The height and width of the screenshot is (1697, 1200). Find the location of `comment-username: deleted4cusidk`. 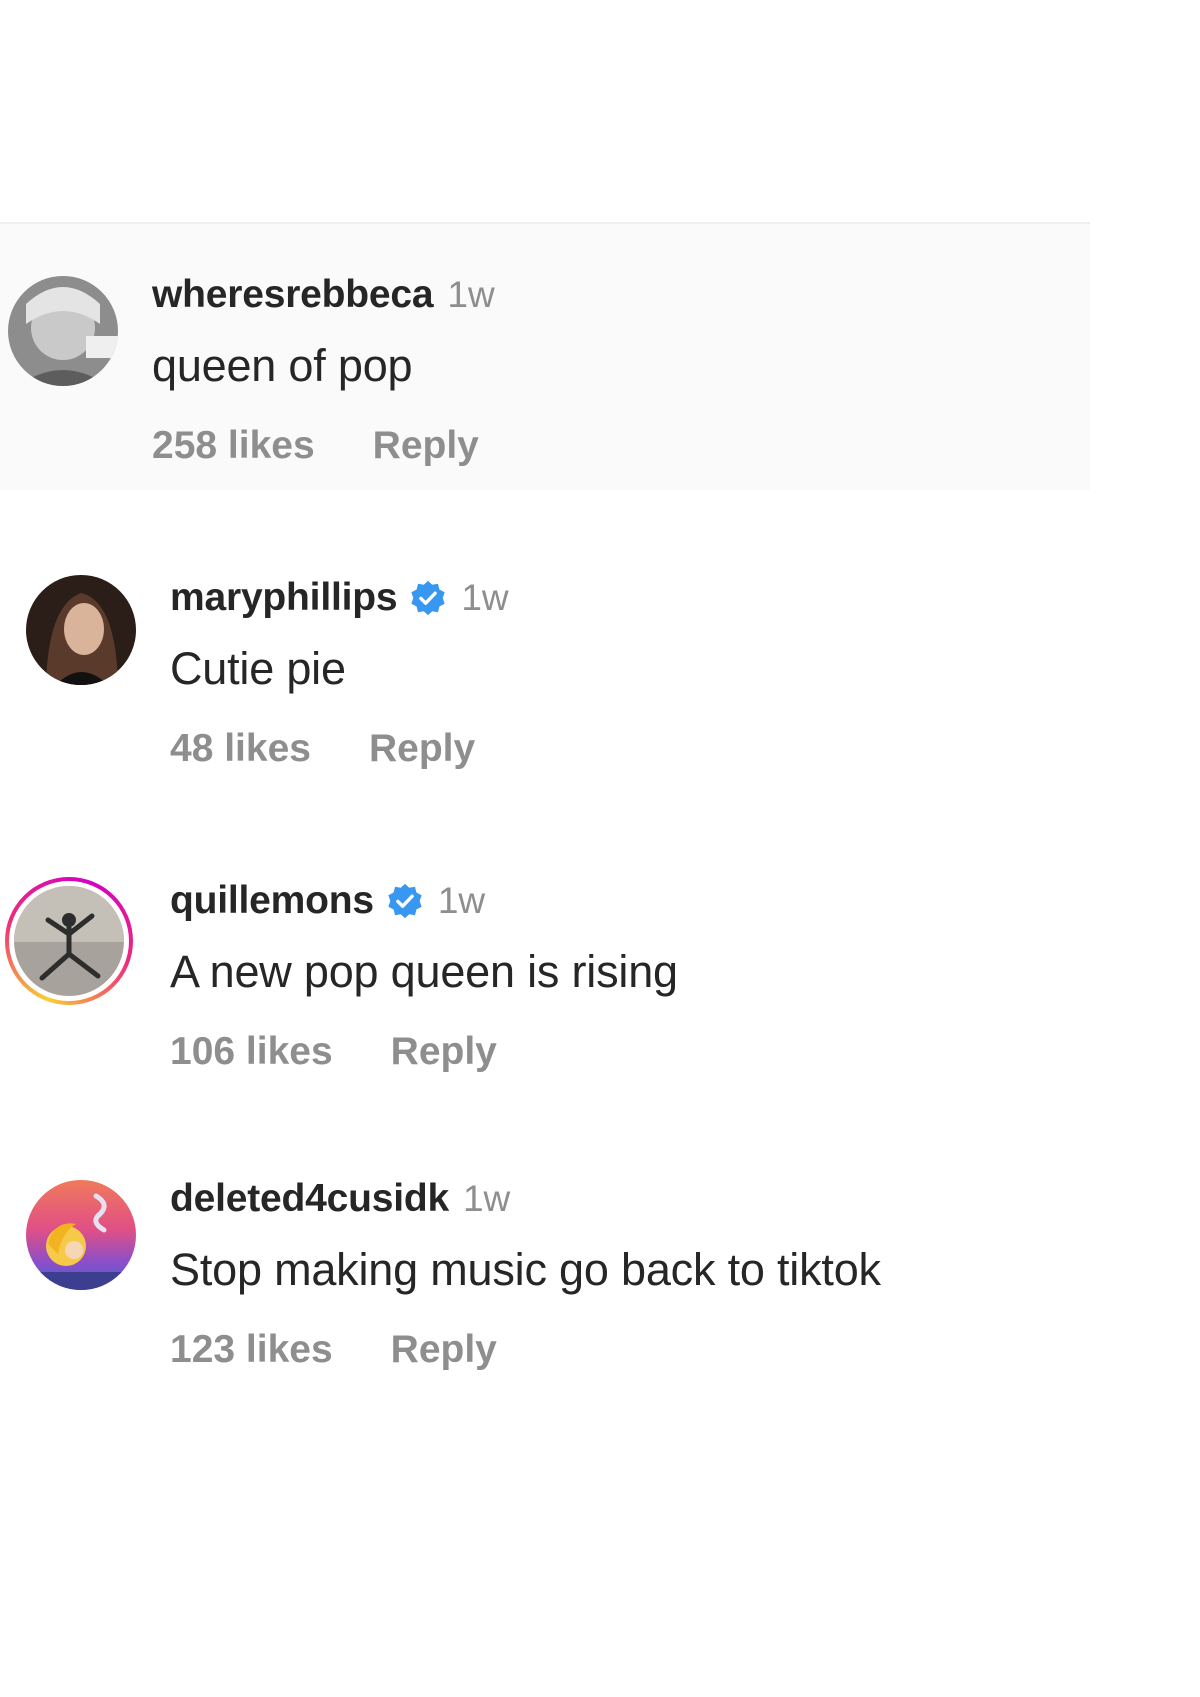

comment-username: deleted4cusidk is located at coordinates (309, 1199).